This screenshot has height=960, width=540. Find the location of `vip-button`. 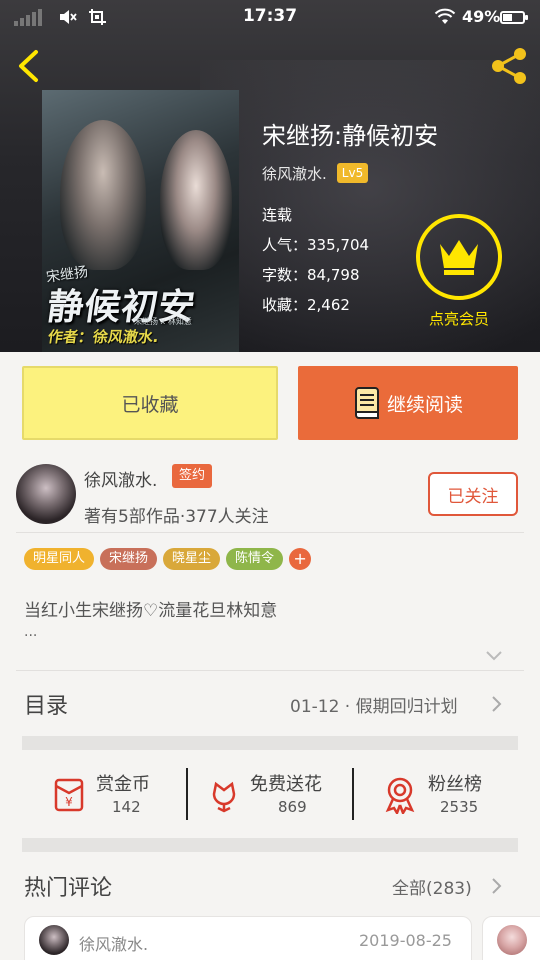

vip-button is located at coordinates (459, 257).